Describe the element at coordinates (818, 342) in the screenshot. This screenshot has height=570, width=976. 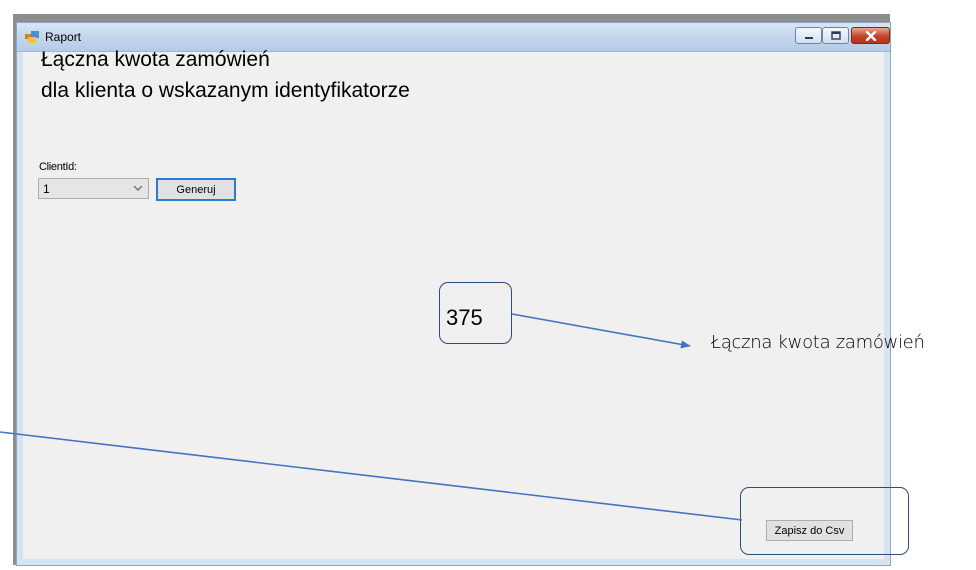
I see `result-annotation: Łączna kwota zamówień` at that location.